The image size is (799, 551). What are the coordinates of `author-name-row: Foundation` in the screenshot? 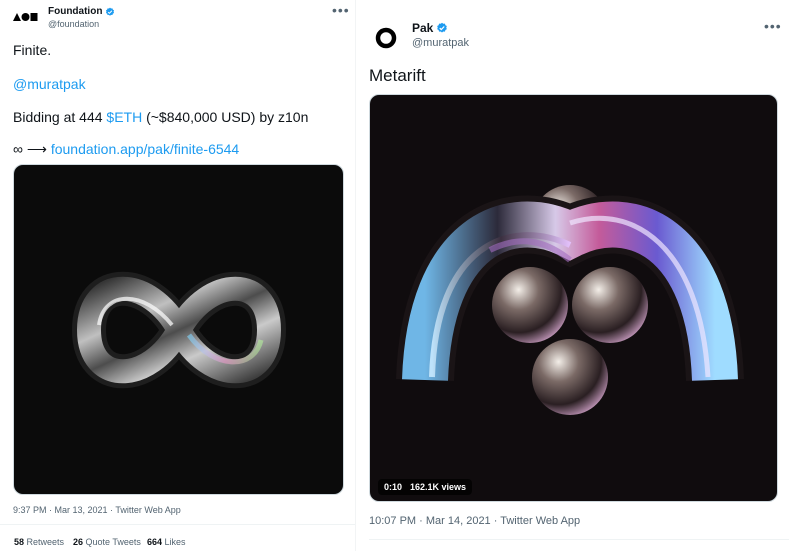 It's located at (81, 11).